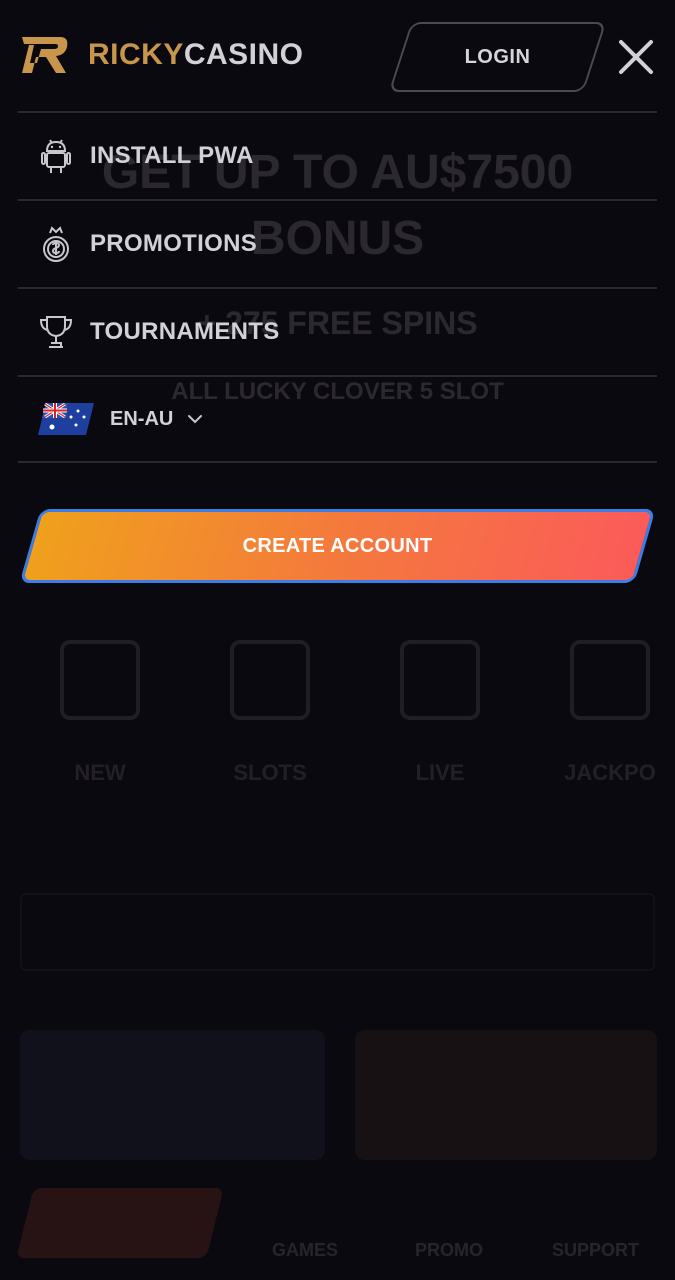 The image size is (675, 1280). I want to click on menu-item-tournaments: TOURNAMENTS, so click(337, 331).